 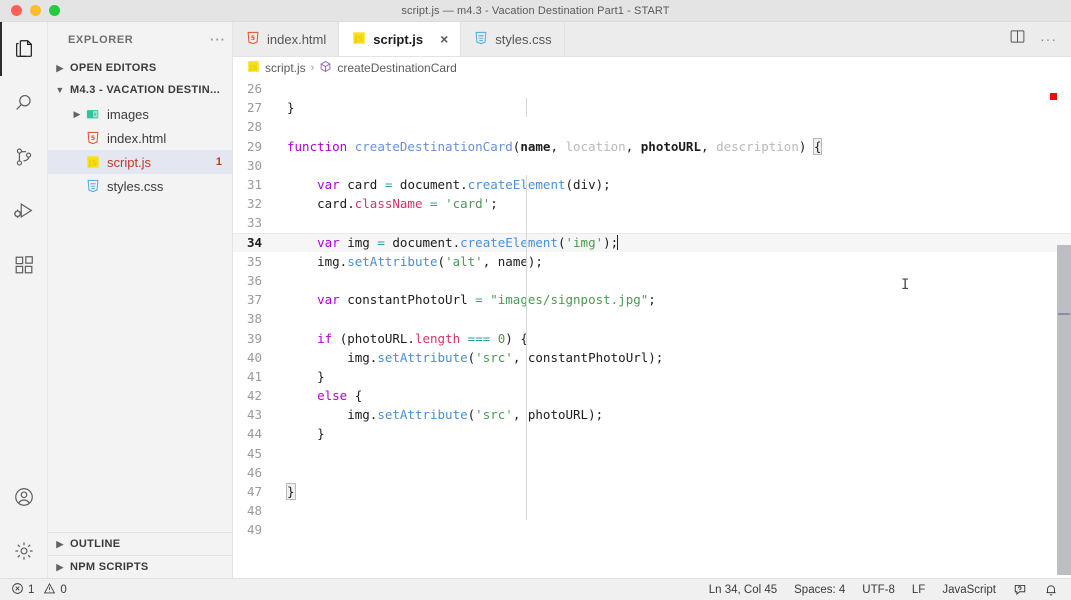 What do you see at coordinates (254, 185) in the screenshot?
I see `line-number: 31` at bounding box center [254, 185].